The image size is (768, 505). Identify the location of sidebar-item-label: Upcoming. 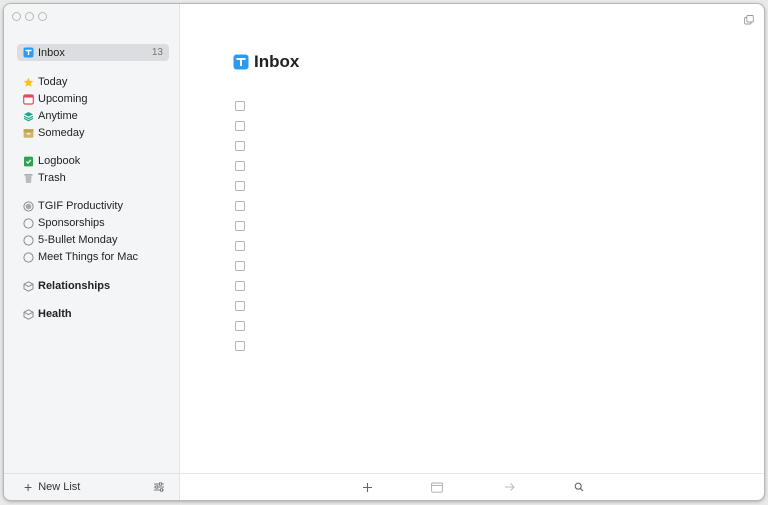
(63, 99).